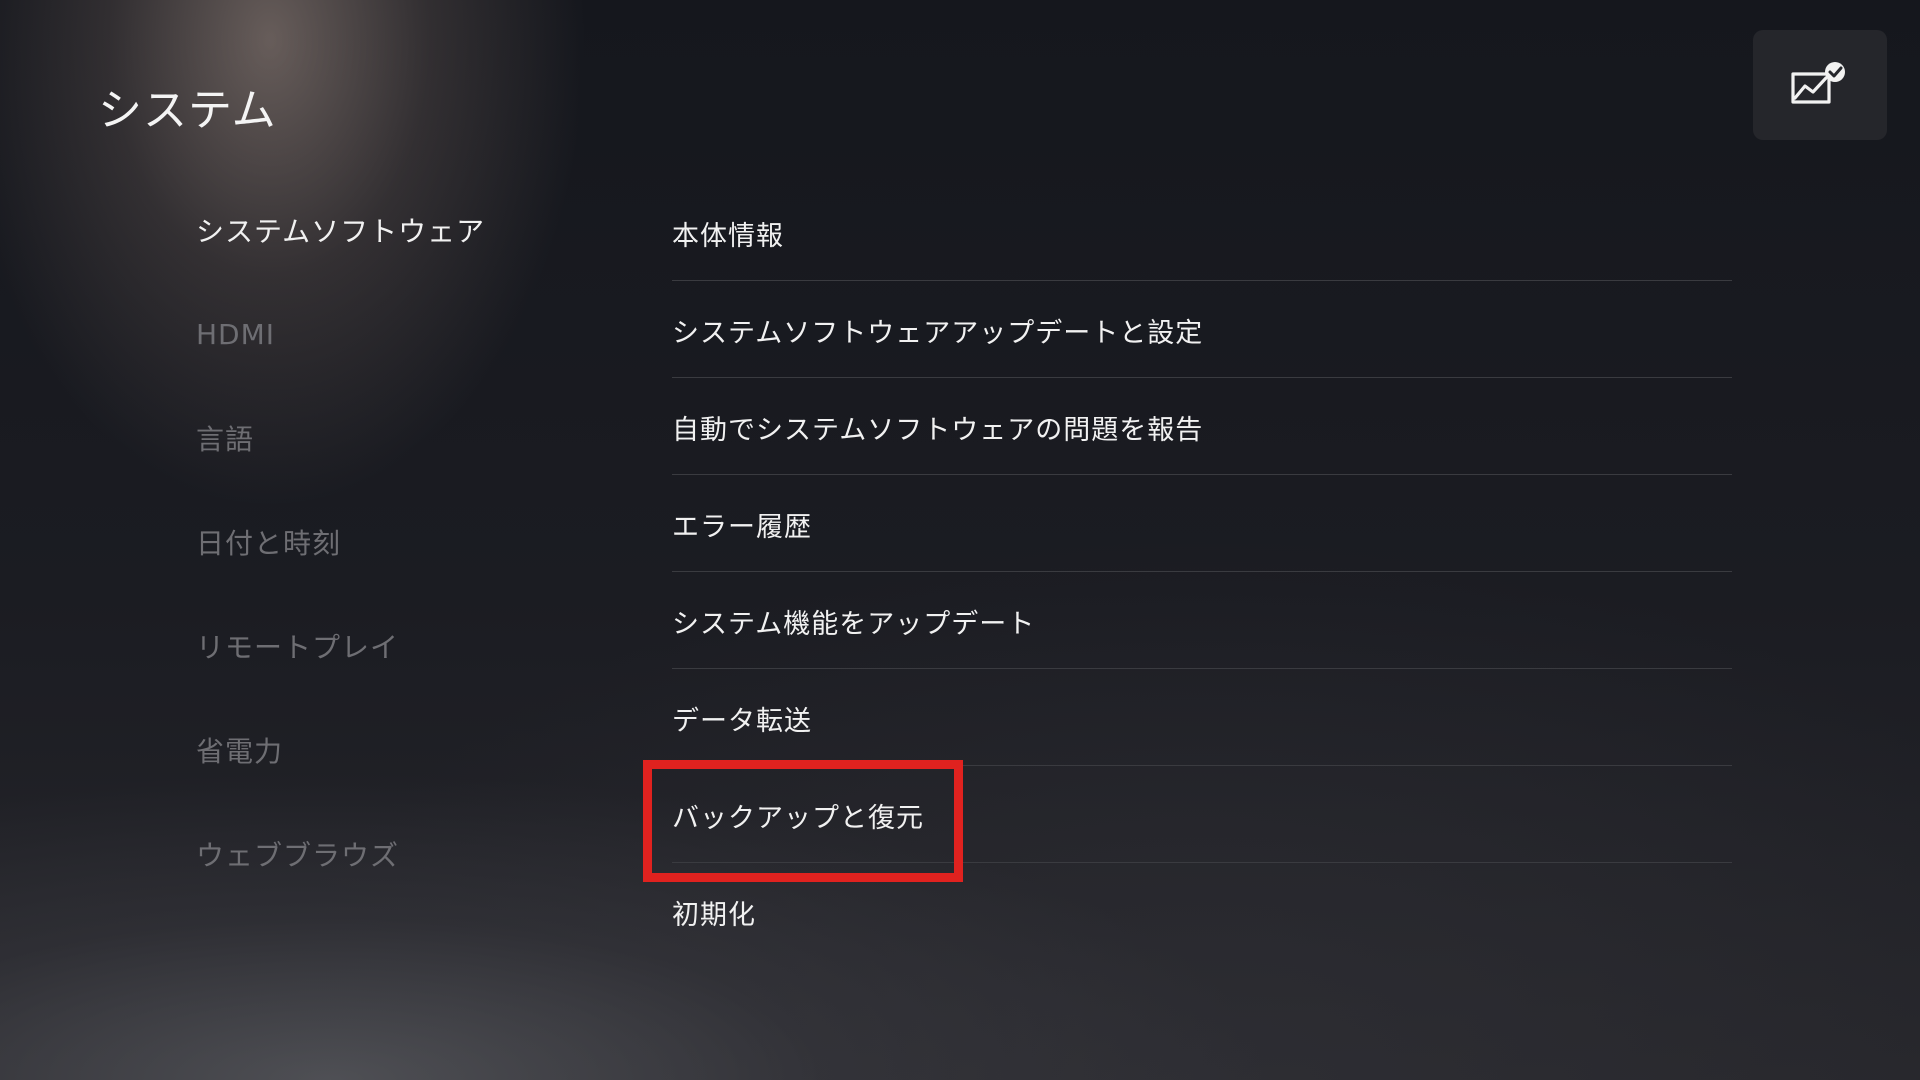 This screenshot has height=1080, width=1920. I want to click on status-tile-button, so click(1820, 85).